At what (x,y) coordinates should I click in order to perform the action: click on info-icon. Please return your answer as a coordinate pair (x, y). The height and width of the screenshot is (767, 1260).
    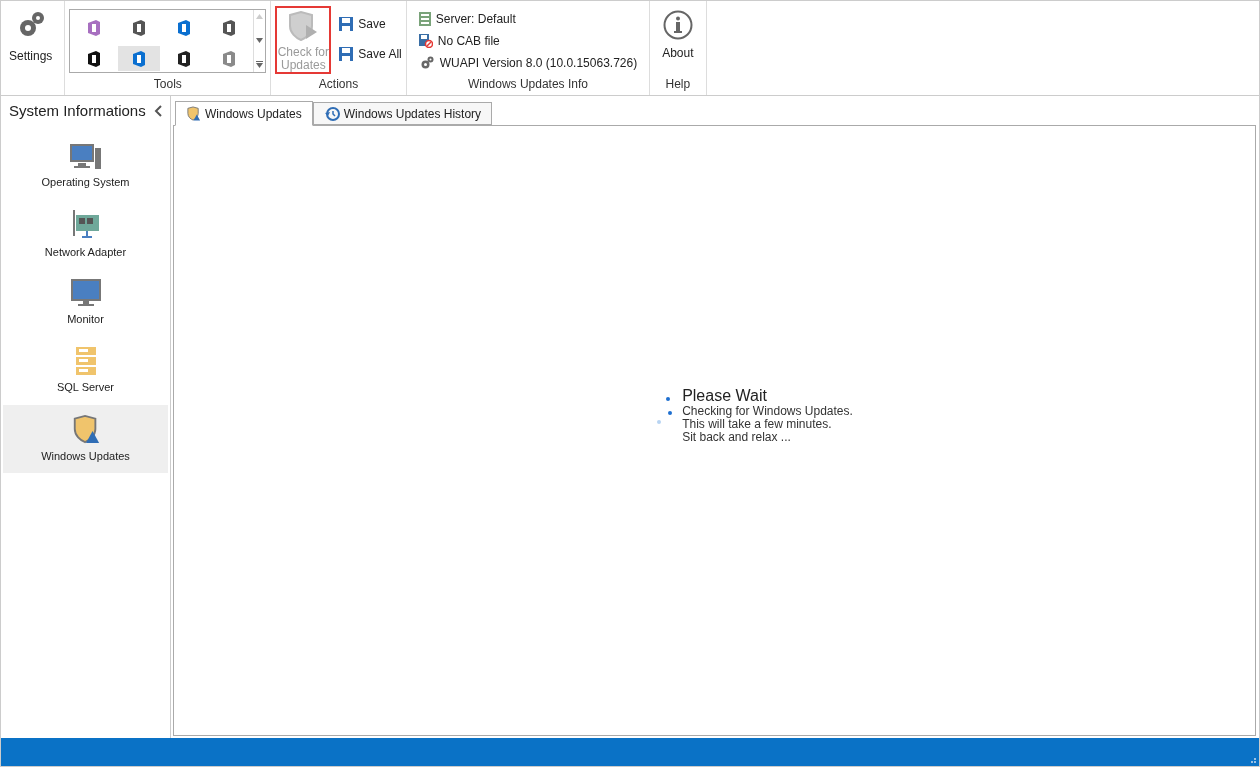
    Looking at the image, I should click on (677, 25).